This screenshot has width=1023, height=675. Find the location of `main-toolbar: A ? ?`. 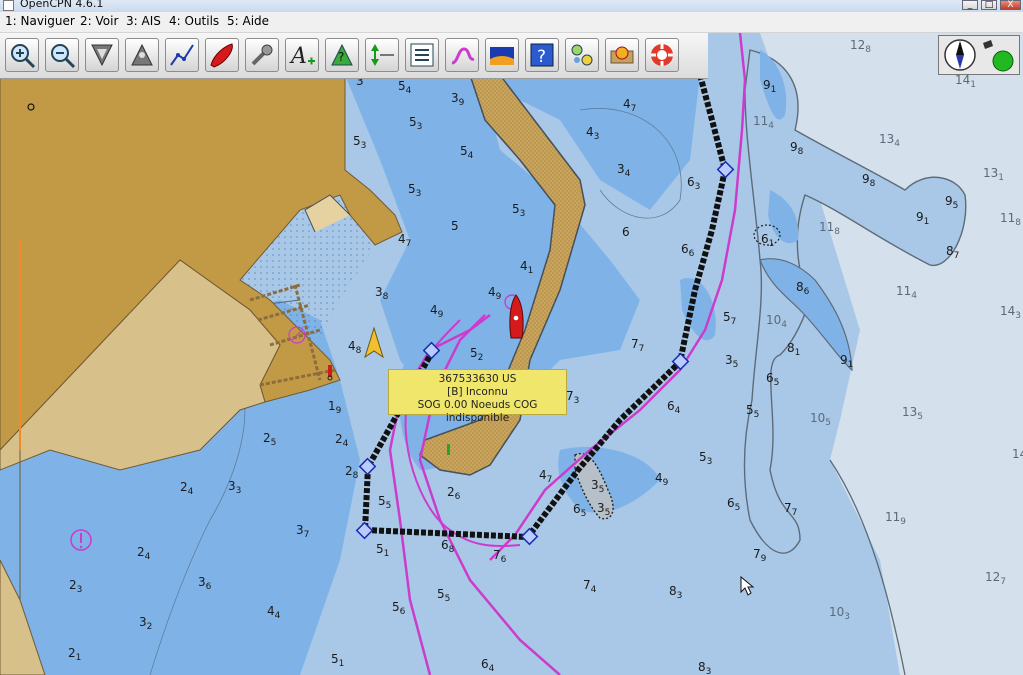

main-toolbar: A ? ? is located at coordinates (354, 56).